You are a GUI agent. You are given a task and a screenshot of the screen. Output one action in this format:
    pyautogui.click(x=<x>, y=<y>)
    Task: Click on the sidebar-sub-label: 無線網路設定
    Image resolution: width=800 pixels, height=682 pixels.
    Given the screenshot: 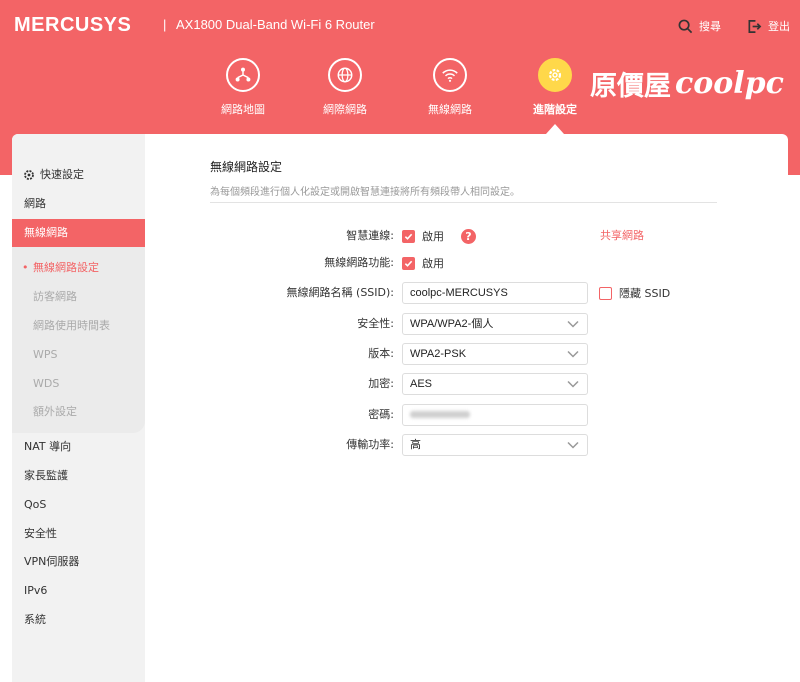 What is the action you would take?
    pyautogui.click(x=66, y=267)
    